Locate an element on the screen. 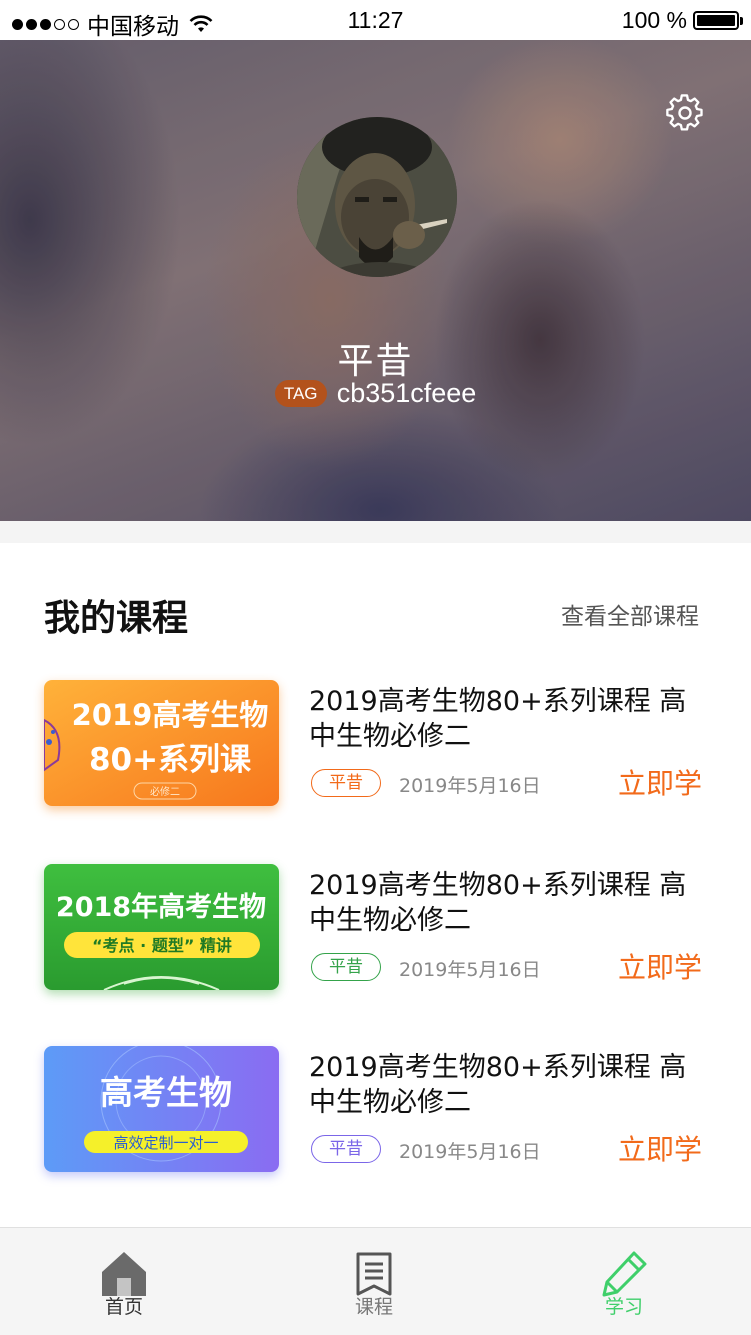 Image resolution: width=751 pixels, height=1335 pixels. status-bar: 中国移动 11:27 100 % is located at coordinates (375, 20).